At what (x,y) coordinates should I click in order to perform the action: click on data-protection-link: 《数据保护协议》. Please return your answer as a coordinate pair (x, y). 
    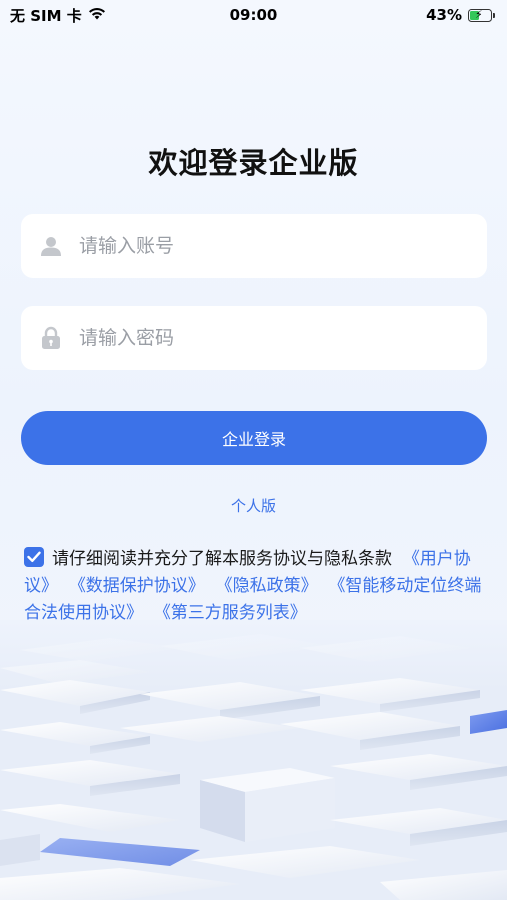
    Looking at the image, I should click on (137, 586).